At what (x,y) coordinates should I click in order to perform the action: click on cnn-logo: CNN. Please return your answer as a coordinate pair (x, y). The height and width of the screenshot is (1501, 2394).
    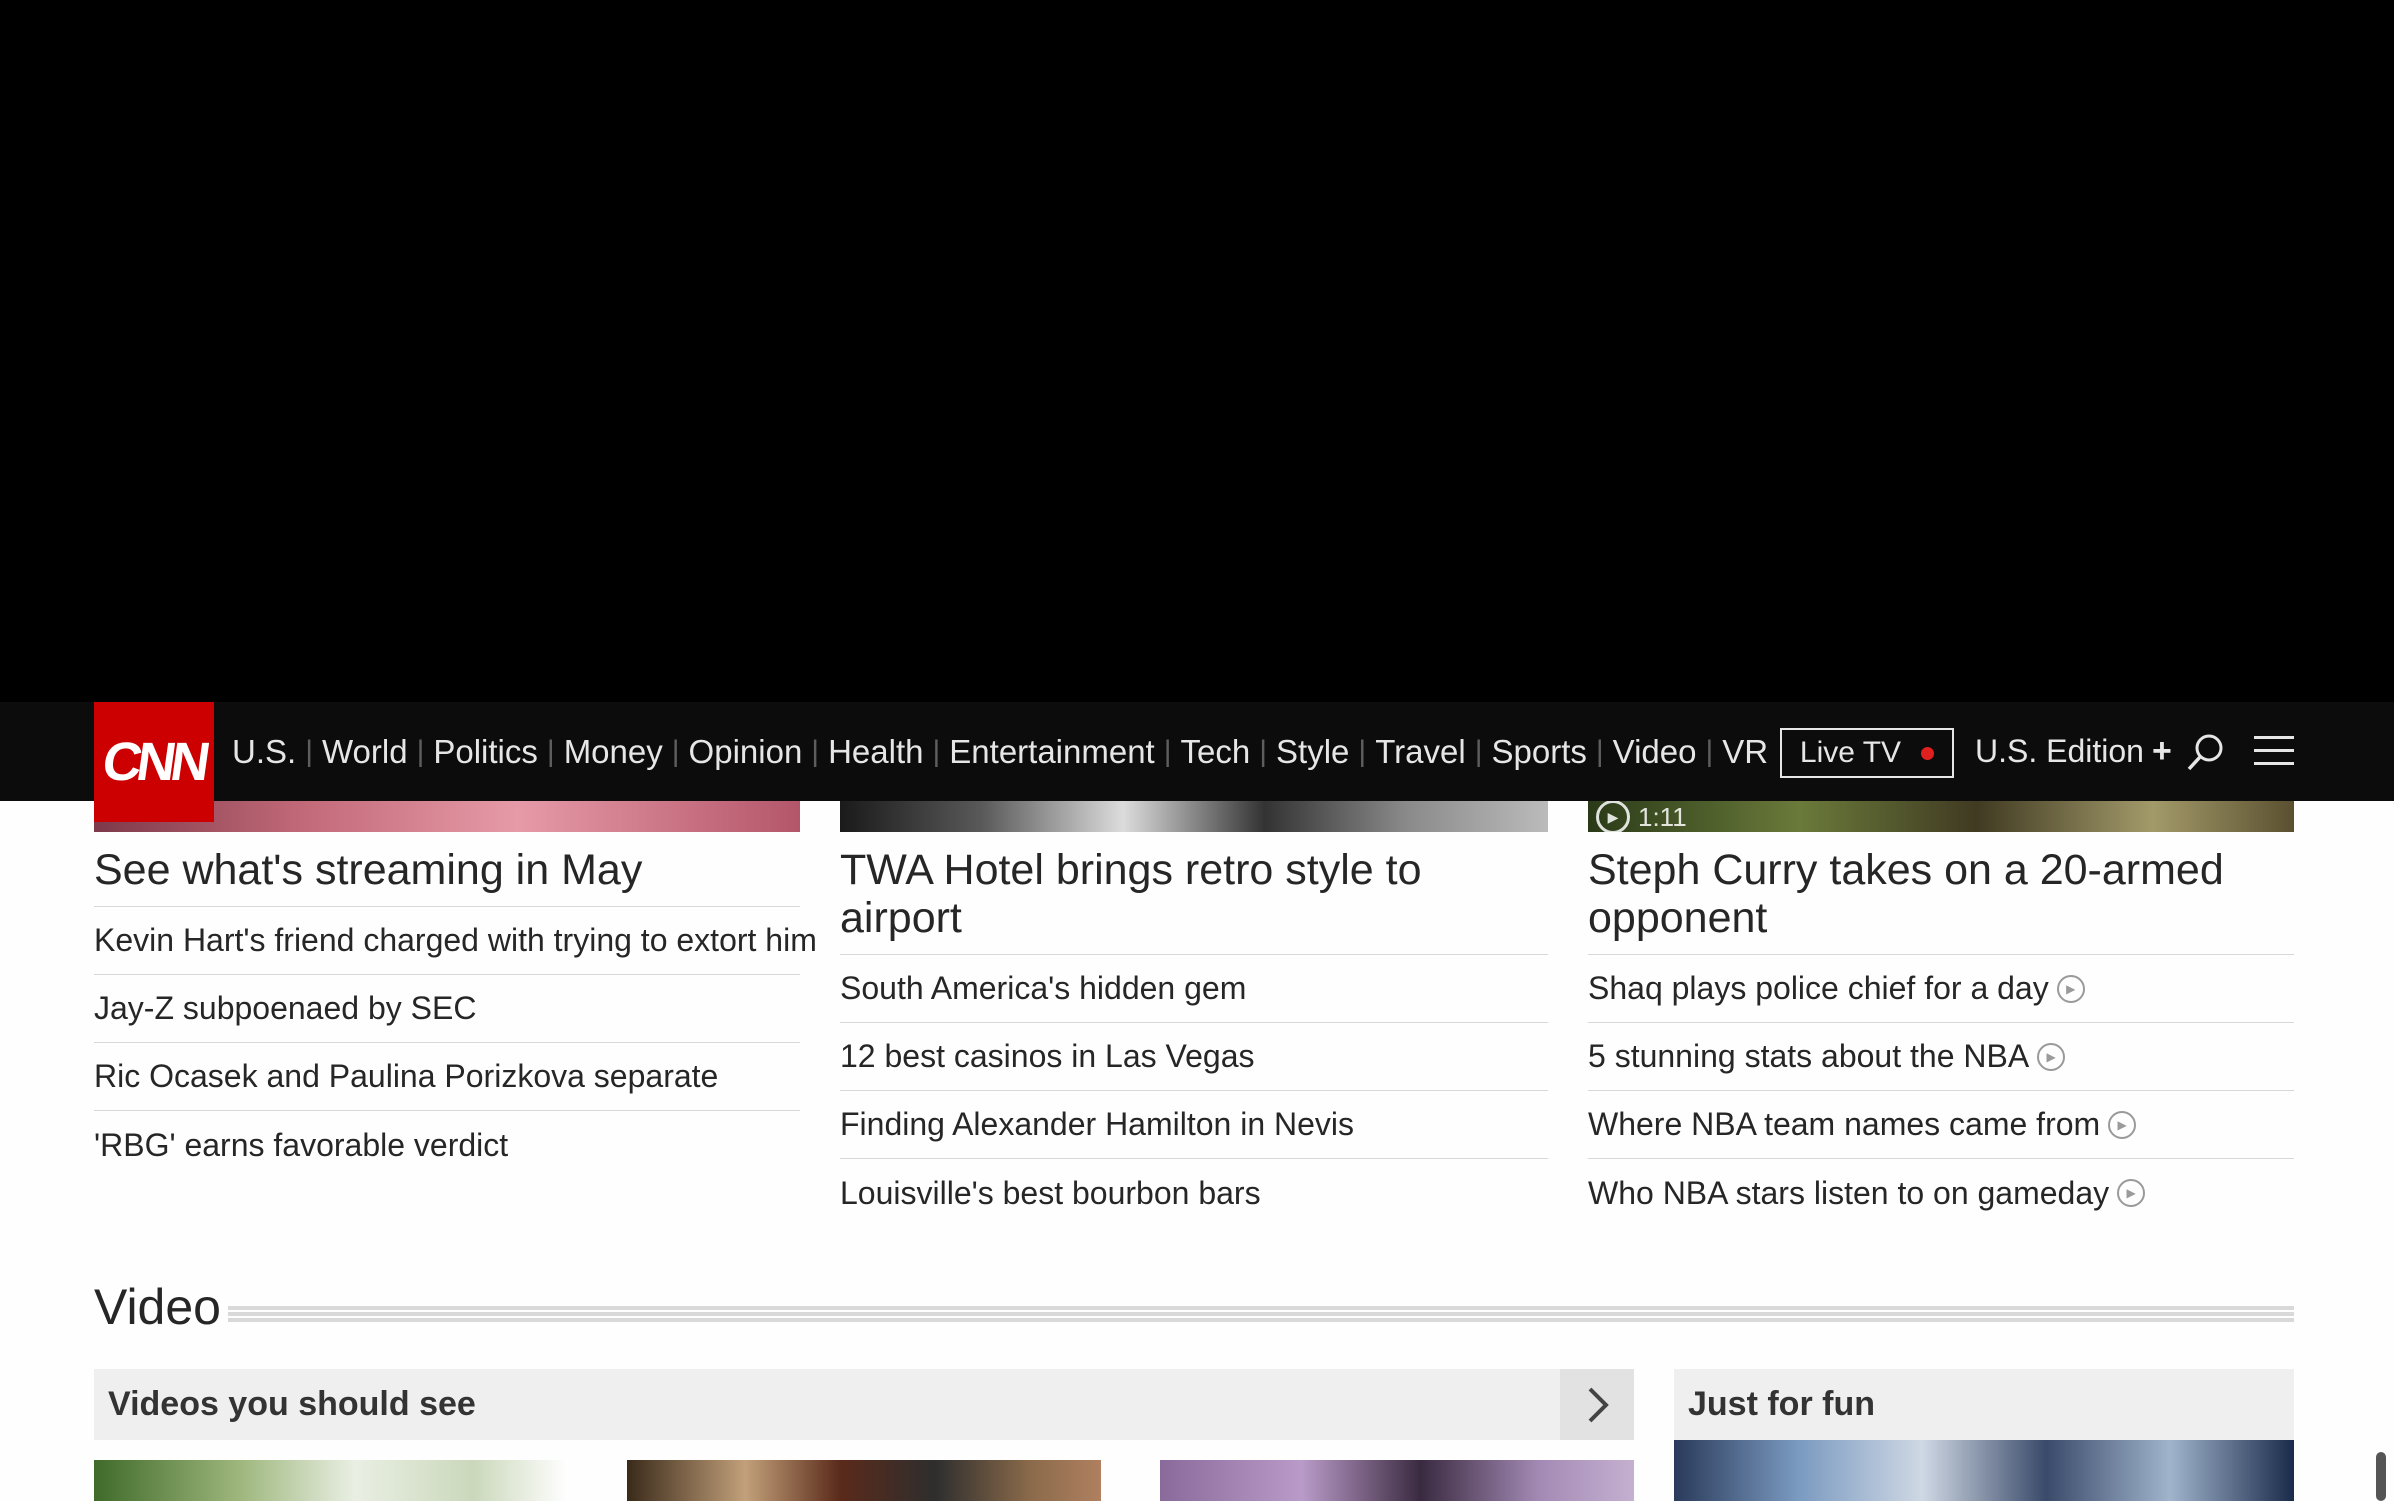
    Looking at the image, I should click on (154, 762).